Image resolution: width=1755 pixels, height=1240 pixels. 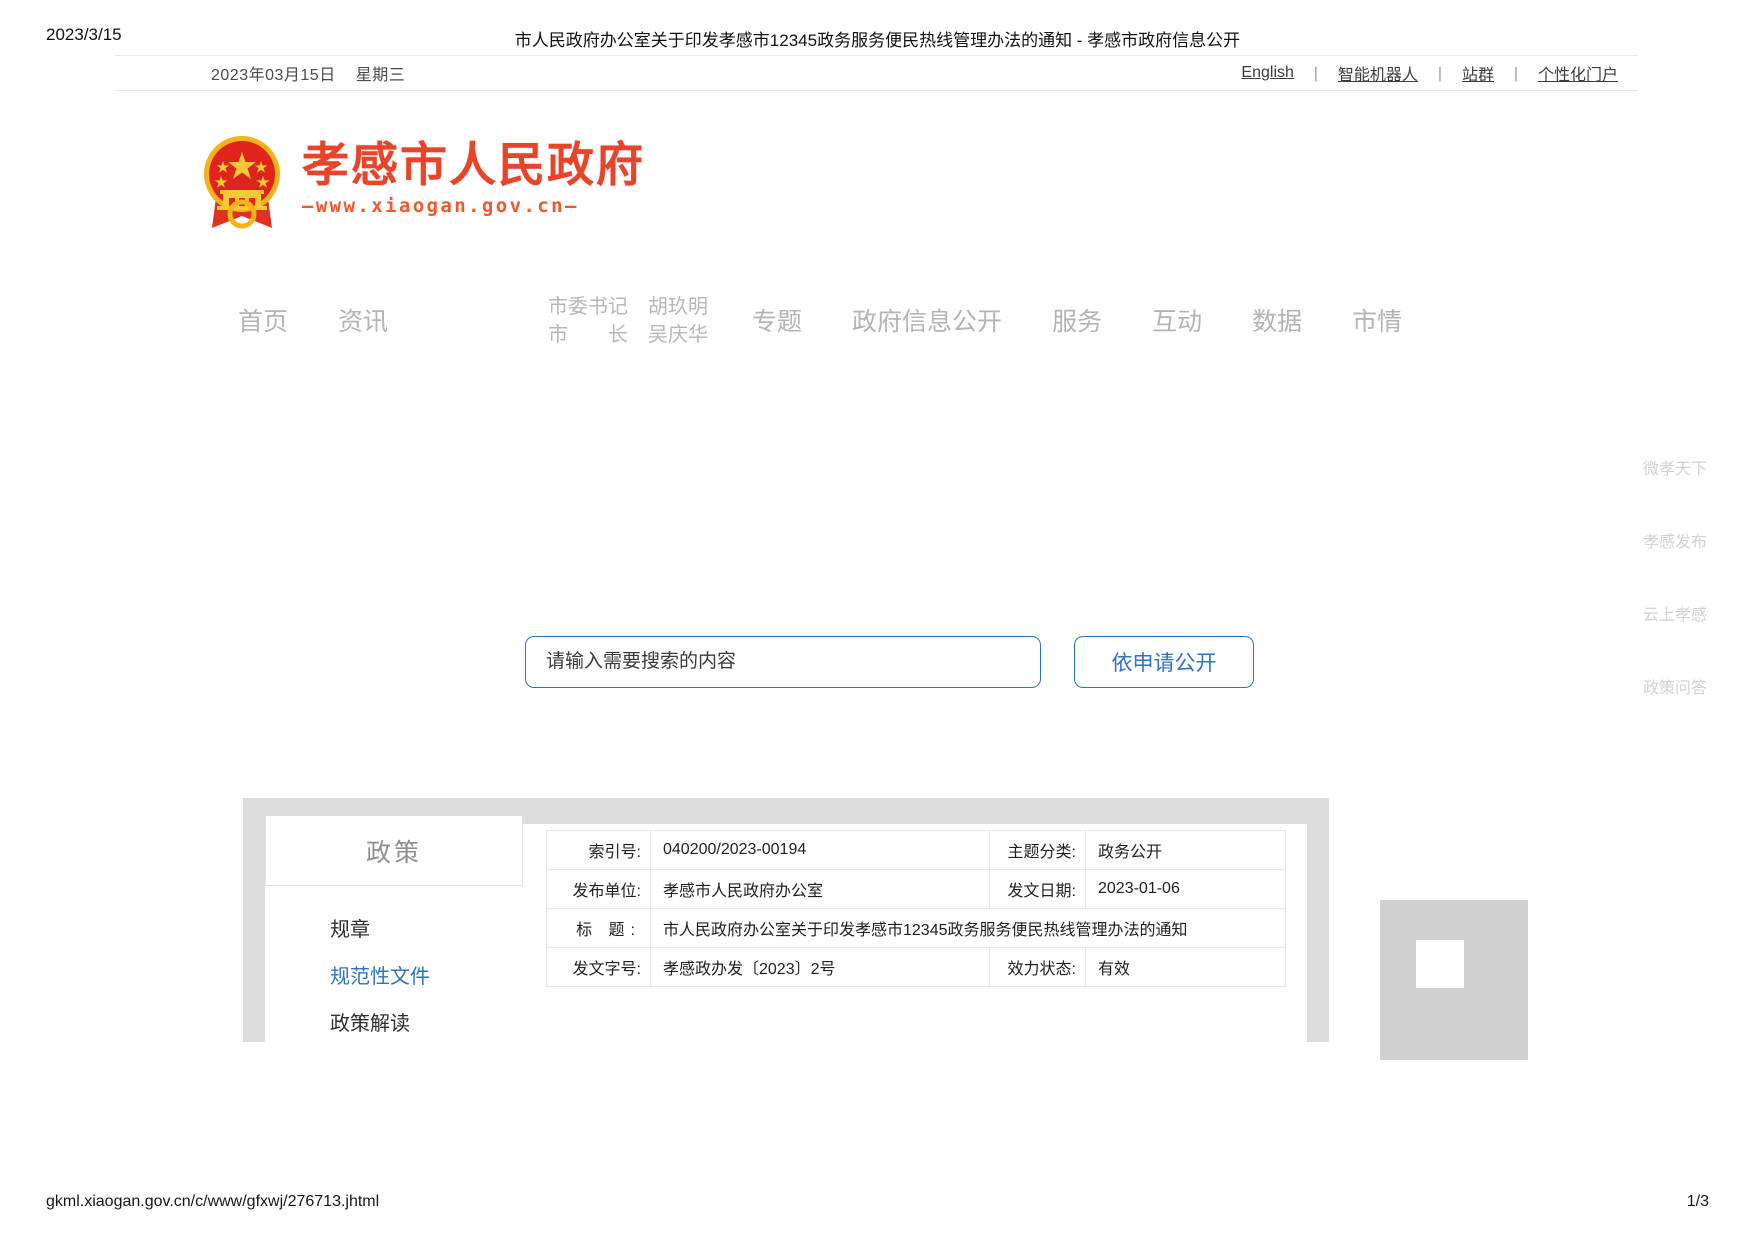 I want to click on nav-leaders-block: 市委书记 胡玖明 市 长 吴庆华, so click(x=628, y=321).